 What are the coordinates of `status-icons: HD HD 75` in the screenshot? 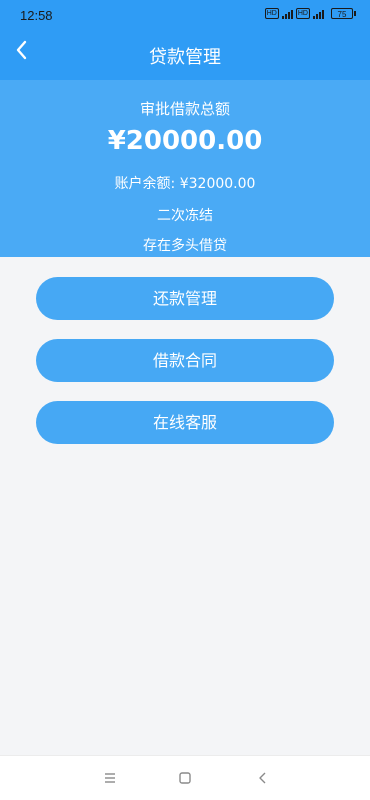 It's located at (310, 13).